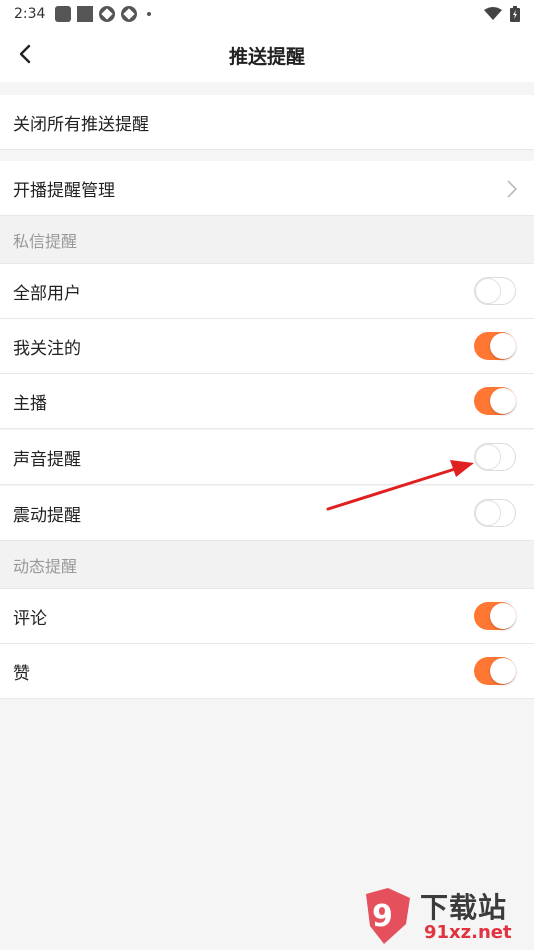 The image size is (534, 950). Describe the element at coordinates (81, 124) in the screenshot. I see `close-all-push-label: 关闭所有推送提醒` at that location.